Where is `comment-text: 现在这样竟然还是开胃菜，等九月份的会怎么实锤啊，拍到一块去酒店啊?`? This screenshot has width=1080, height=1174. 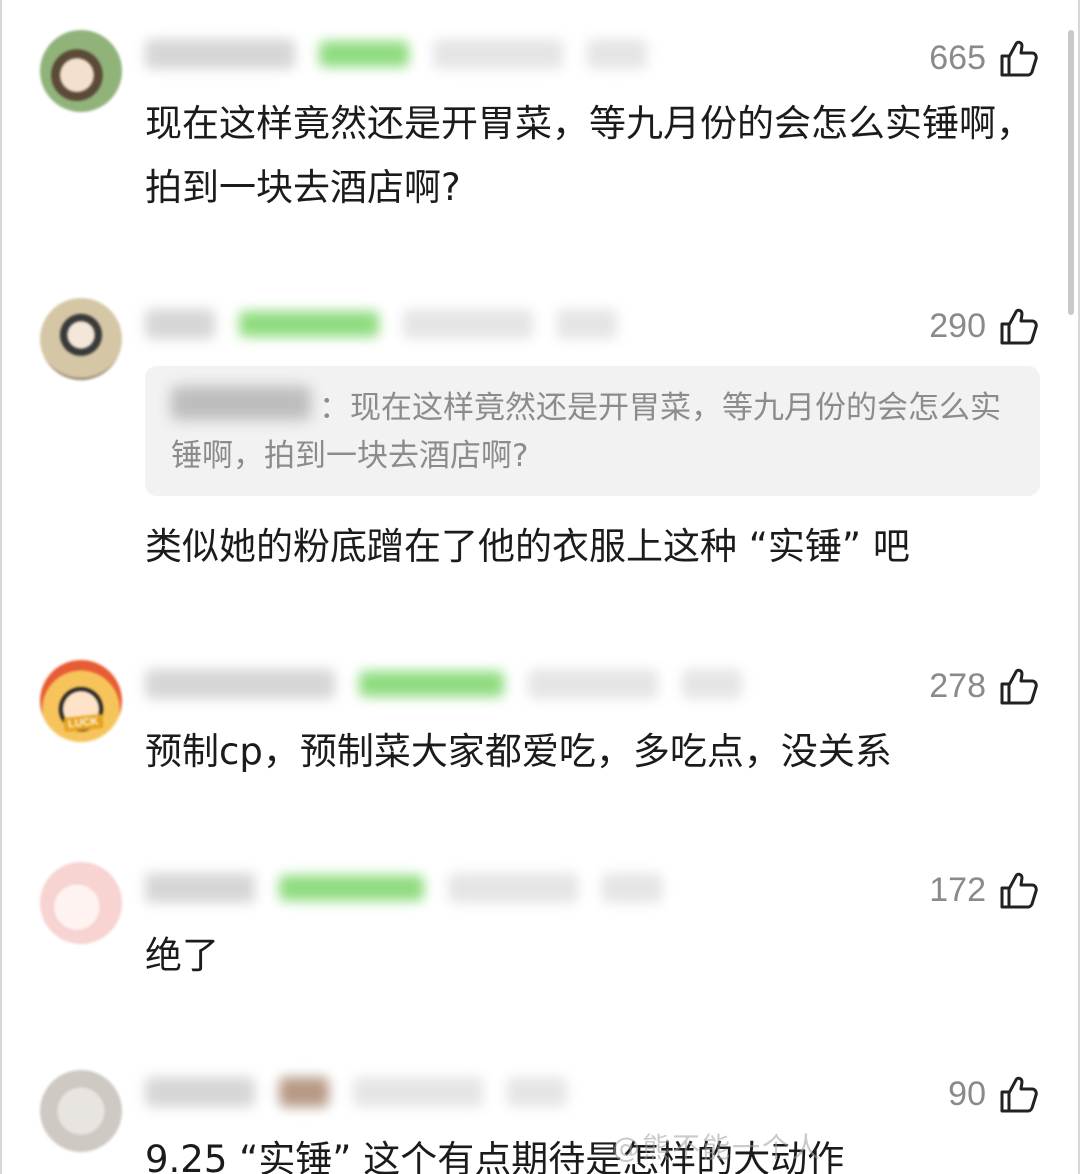
comment-text: 现在这样竟然还是开胃菜，等九月份的会怎么实锤啊，拍到一块去酒店啊? is located at coordinates (589, 155).